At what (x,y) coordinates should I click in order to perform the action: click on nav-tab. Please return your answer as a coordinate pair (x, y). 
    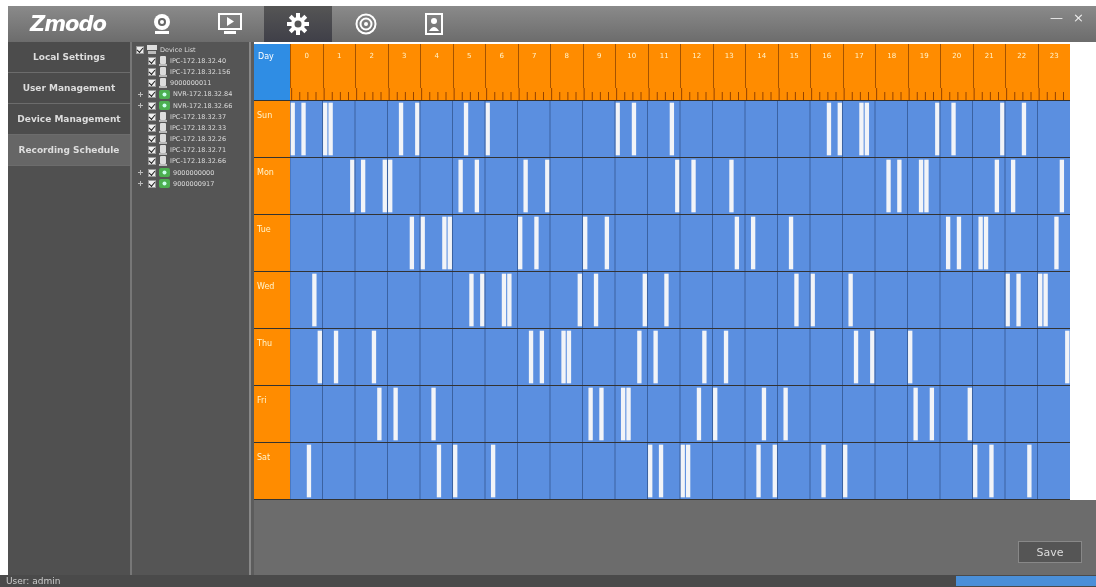
    Looking at the image, I should click on (298, 24).